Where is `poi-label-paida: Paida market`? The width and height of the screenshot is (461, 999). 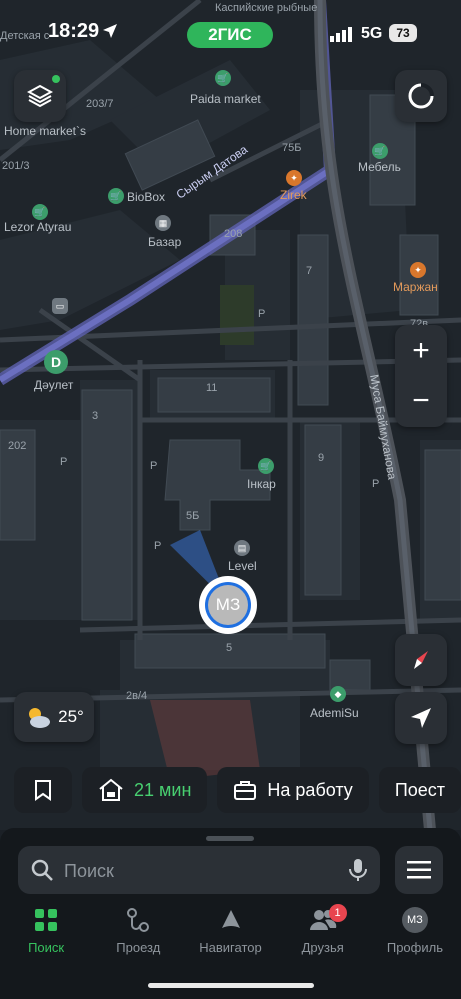 poi-label-paida: Paida market is located at coordinates (225, 99).